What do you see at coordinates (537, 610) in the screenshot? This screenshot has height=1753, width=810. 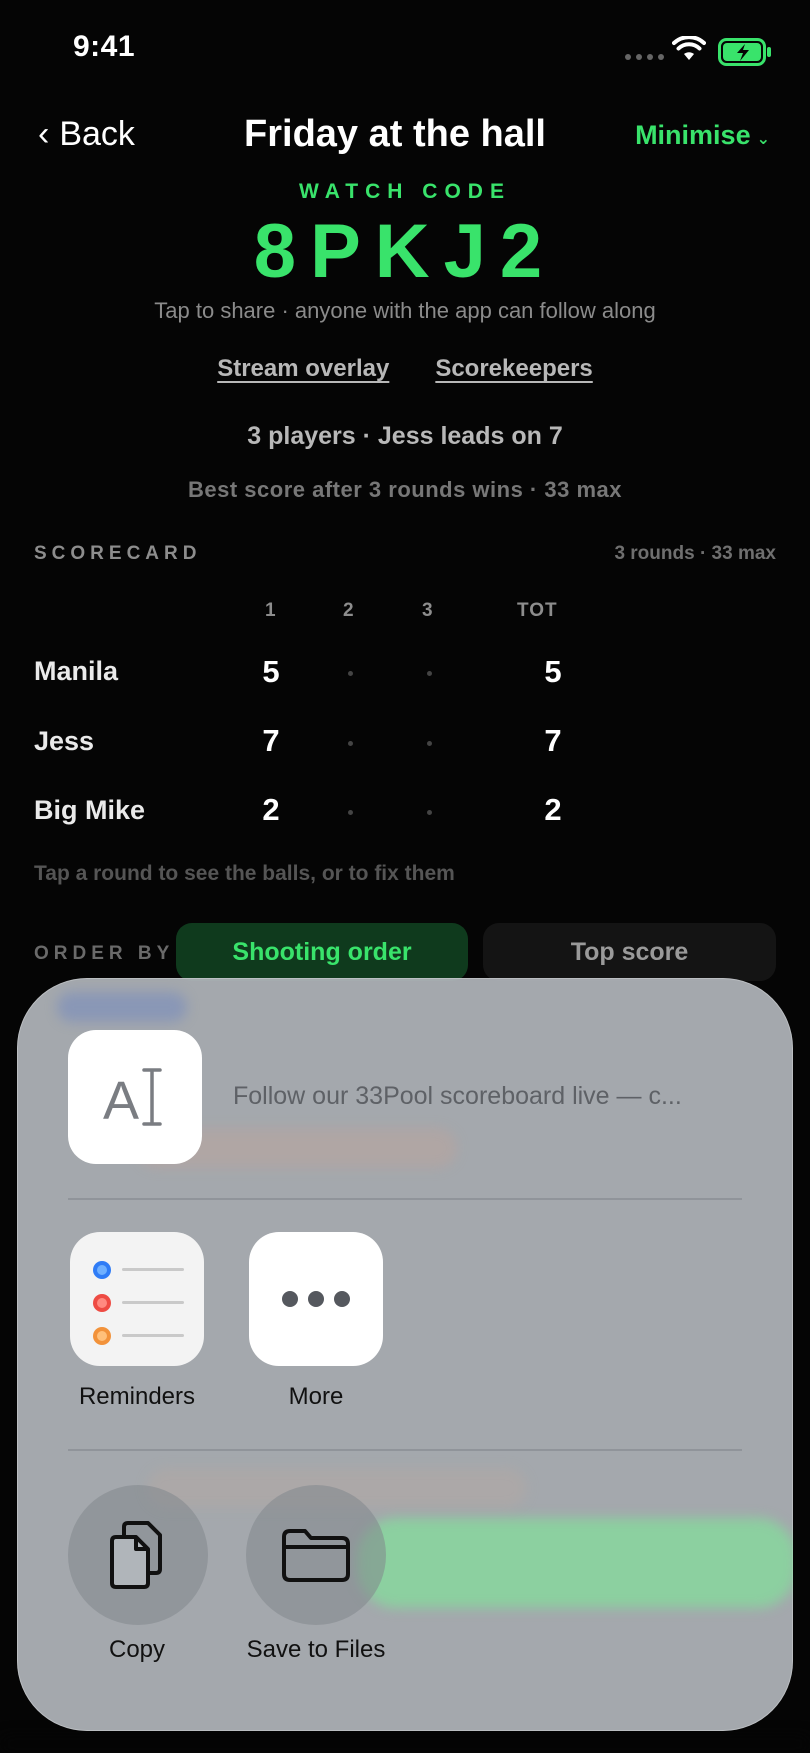 I see `column-header-total: TOT` at bounding box center [537, 610].